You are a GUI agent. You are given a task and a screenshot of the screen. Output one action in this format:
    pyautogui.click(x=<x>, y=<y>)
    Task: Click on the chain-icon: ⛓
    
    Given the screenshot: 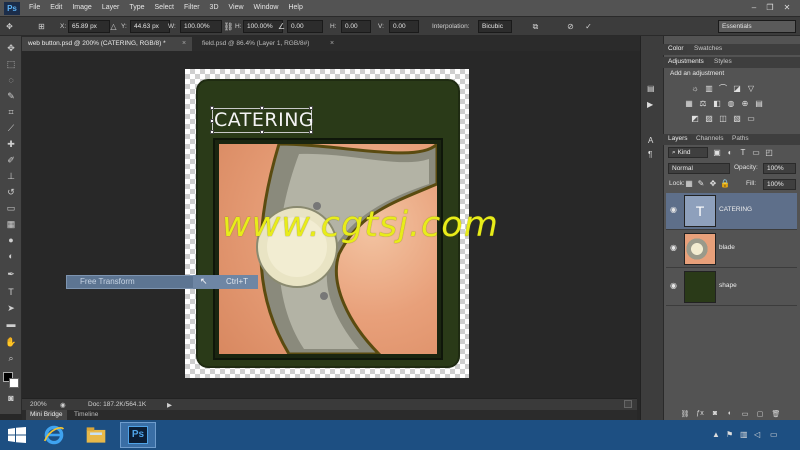 What is the action you would take?
    pyautogui.click(x=228, y=26)
    